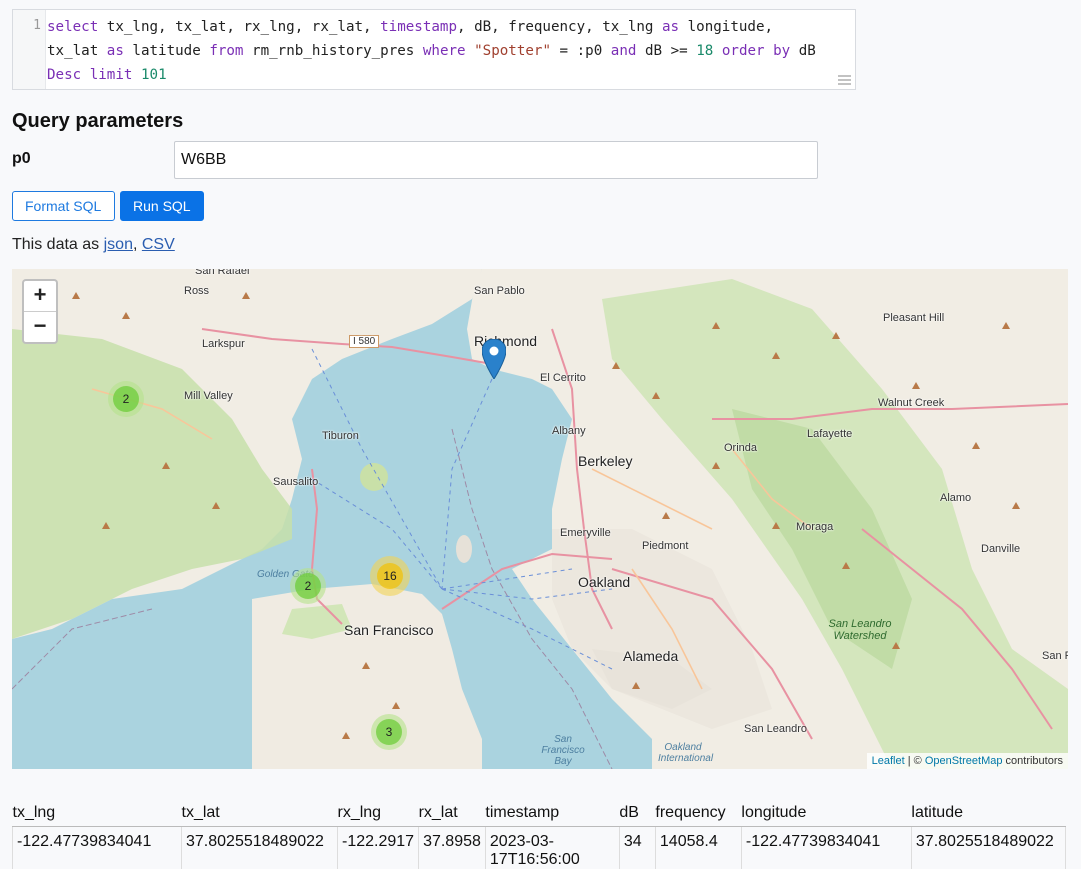 This screenshot has width=1081, height=869. What do you see at coordinates (452, 813) in the screenshot?
I see `column-header: rx_lat` at bounding box center [452, 813].